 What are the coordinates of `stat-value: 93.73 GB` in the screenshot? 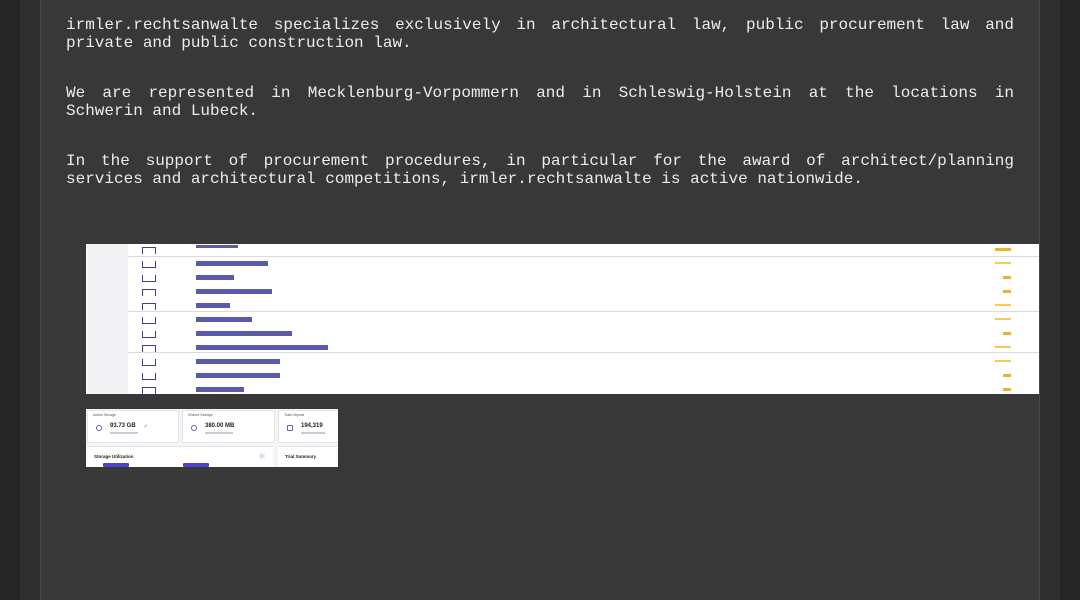 It's located at (123, 426).